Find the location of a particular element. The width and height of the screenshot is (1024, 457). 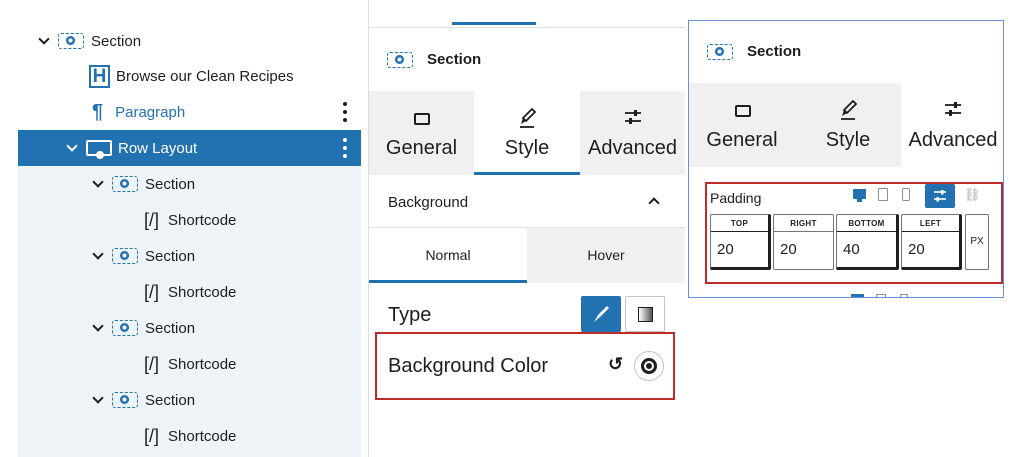

chevron-up-icon is located at coordinates (654, 203).